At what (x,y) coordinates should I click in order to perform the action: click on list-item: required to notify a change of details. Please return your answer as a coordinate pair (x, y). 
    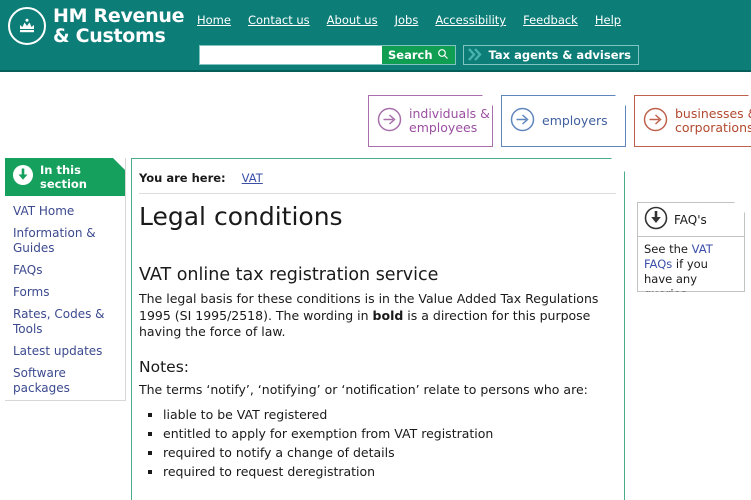
    Looking at the image, I should click on (393, 452).